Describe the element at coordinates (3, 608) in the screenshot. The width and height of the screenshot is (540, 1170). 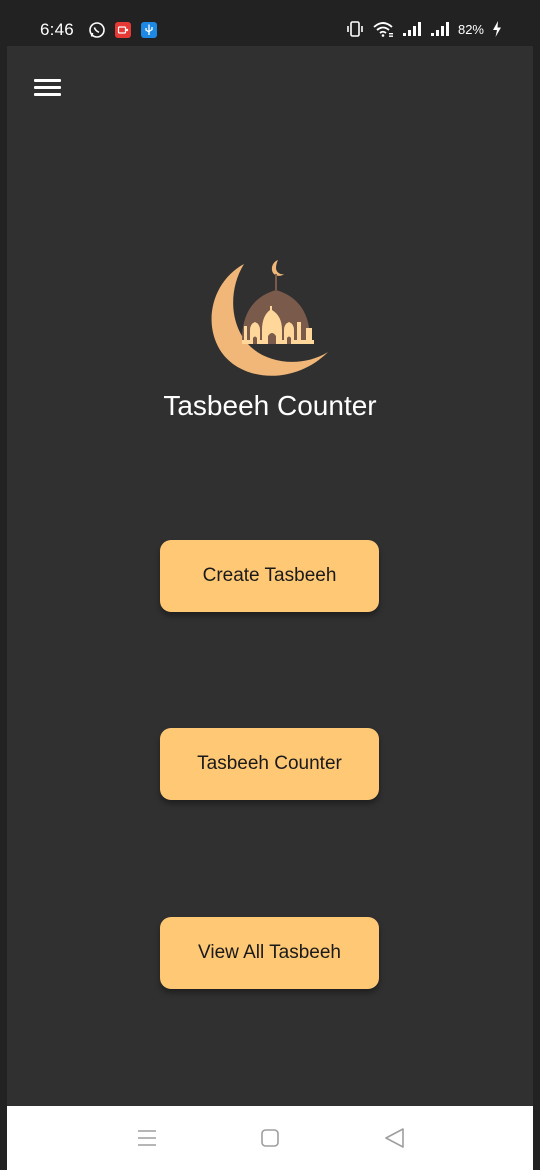
I see `frame-edge-left` at that location.